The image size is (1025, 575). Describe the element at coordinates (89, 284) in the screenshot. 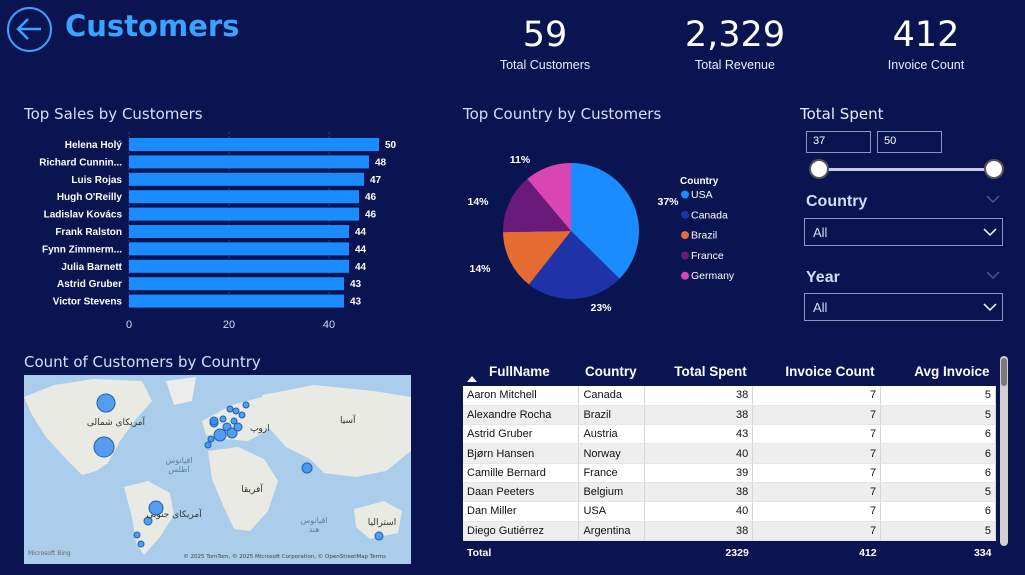

I see `category-label: Astrid Gruber` at that location.